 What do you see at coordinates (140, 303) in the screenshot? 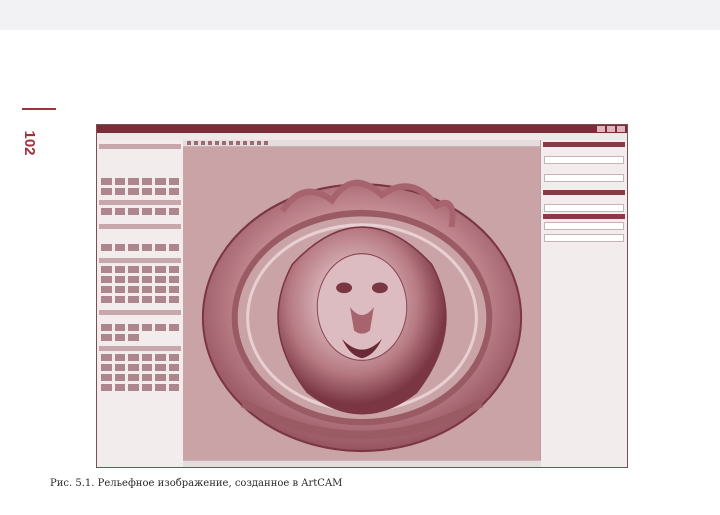
I see `left-panel` at bounding box center [140, 303].